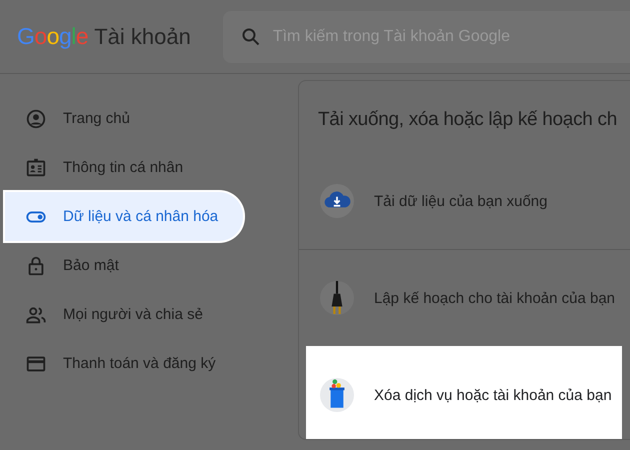 The height and width of the screenshot is (450, 630). I want to click on section-title: Tải xuống, xóa hoặc lập kế hoạch ch, so click(468, 120).